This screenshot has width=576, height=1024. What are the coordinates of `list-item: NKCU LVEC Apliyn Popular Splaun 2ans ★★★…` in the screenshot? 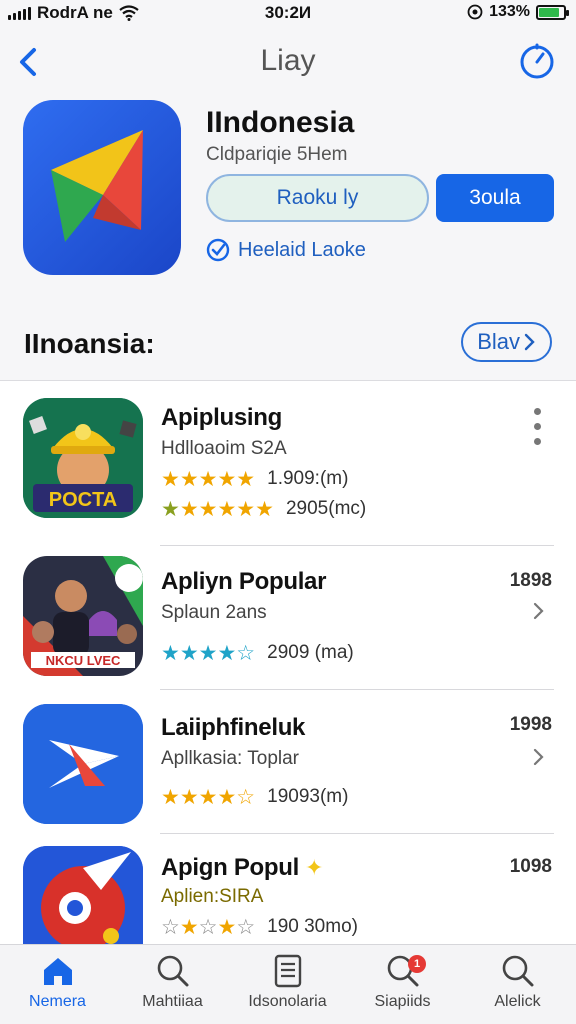 It's located at (288, 618).